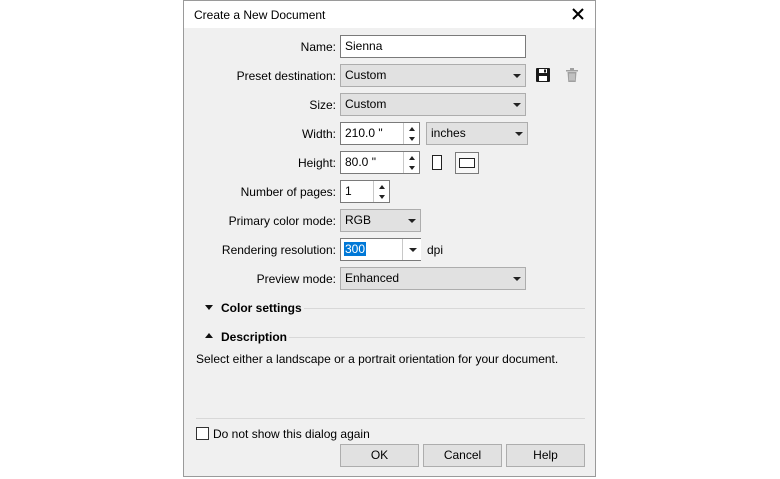  What do you see at coordinates (288, 192) in the screenshot?
I see `pages-label: Number of pages:` at bounding box center [288, 192].